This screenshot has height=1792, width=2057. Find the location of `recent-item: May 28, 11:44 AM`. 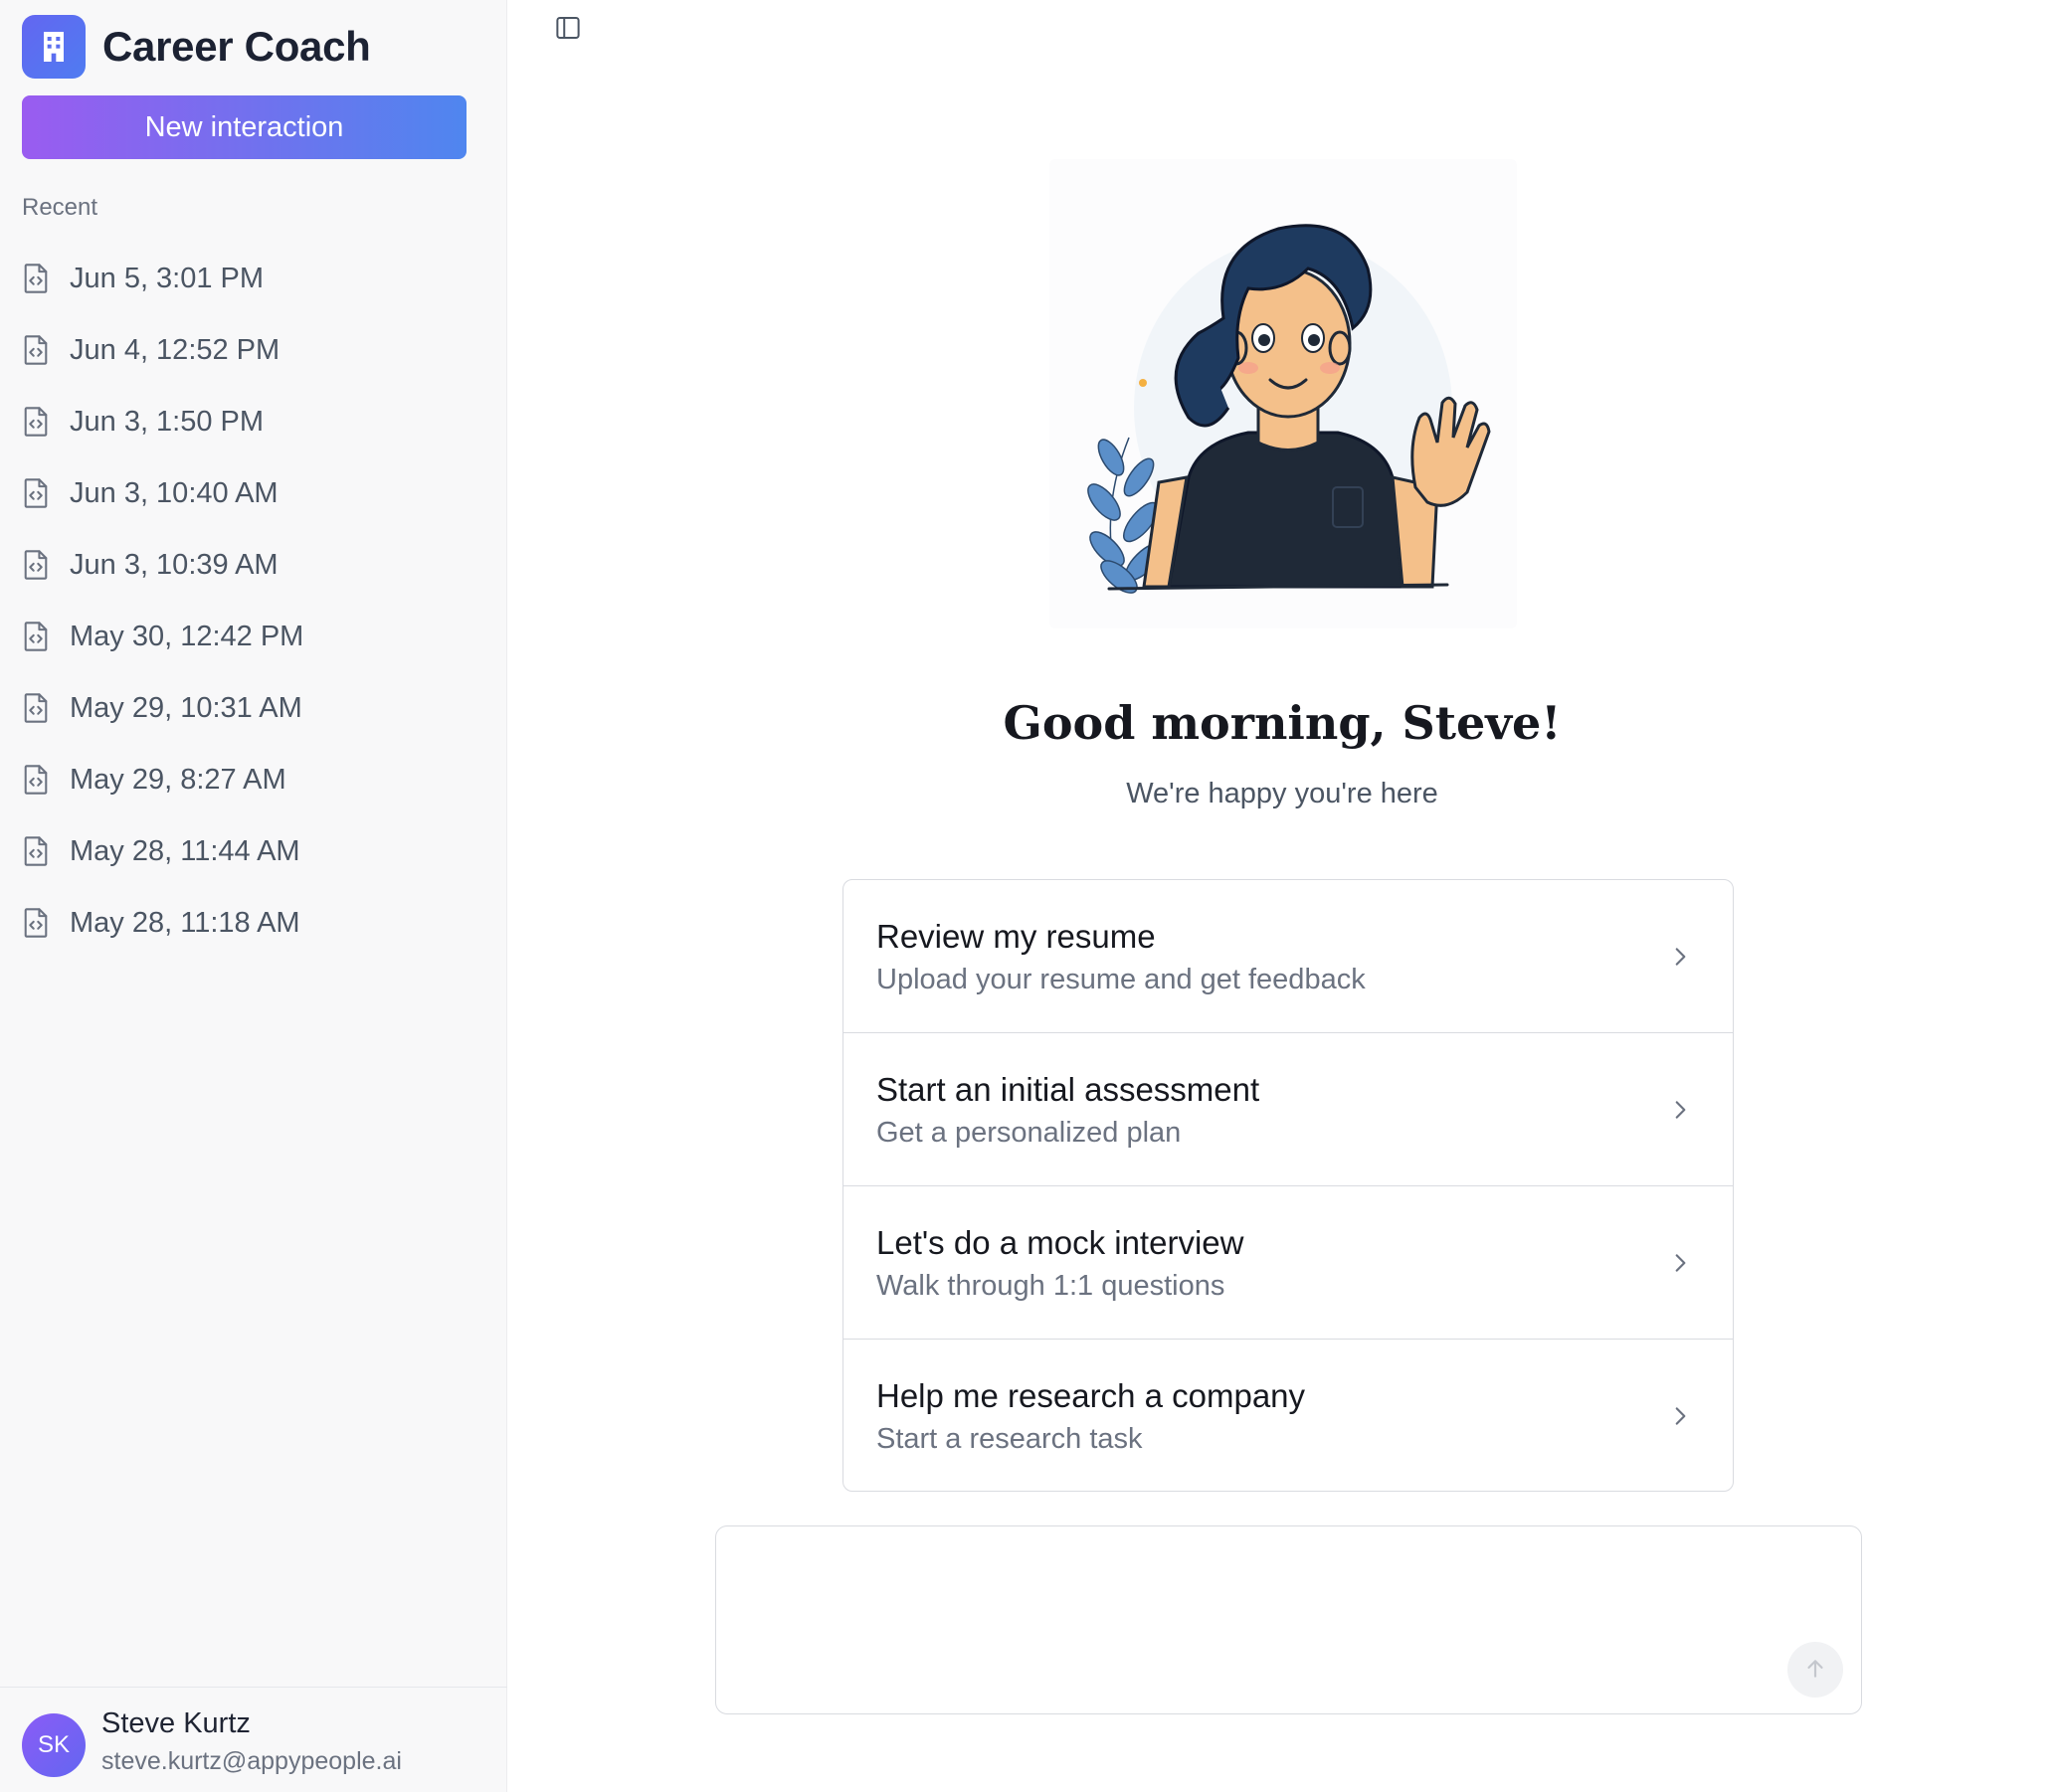

recent-item: May 28, 11:44 AM is located at coordinates (250, 851).